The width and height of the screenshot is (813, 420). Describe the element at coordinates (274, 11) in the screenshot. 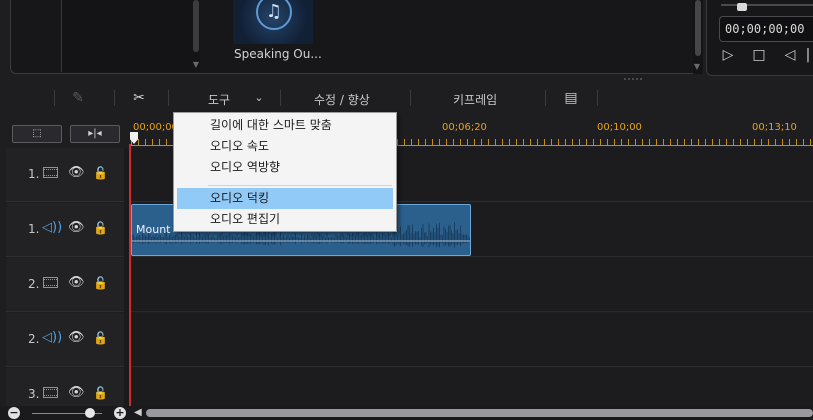

I see `music-note-icon: ♫` at that location.